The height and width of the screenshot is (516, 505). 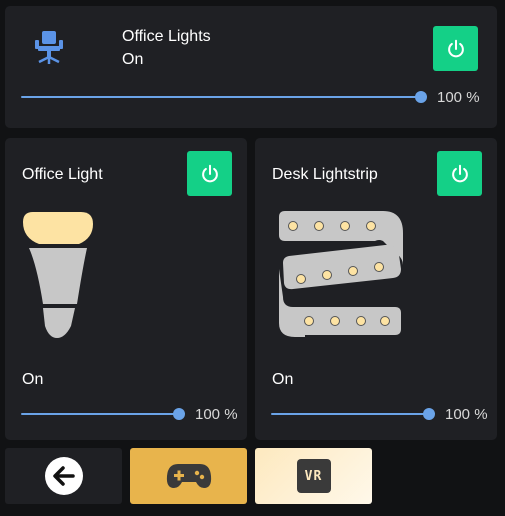 What do you see at coordinates (59, 275) in the screenshot?
I see `bulb-icon` at bounding box center [59, 275].